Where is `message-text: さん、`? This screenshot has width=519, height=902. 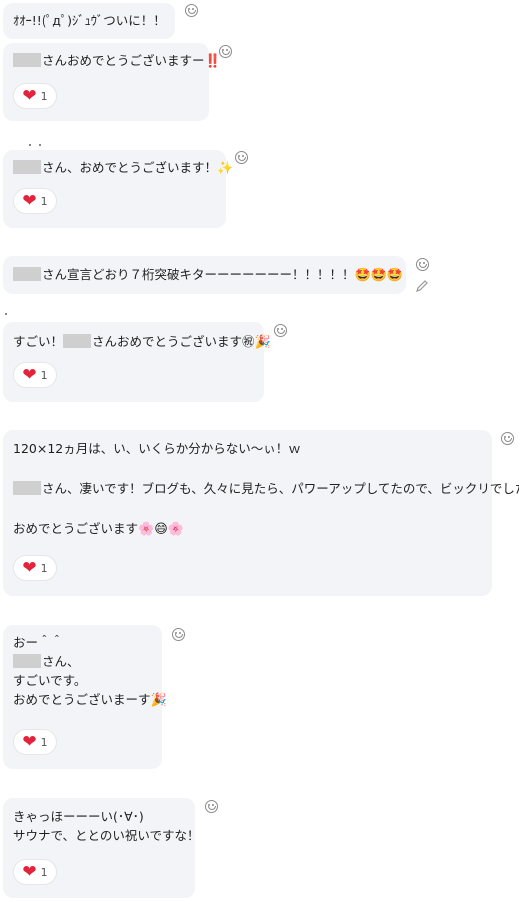 message-text: さん、 is located at coordinates (82, 661).